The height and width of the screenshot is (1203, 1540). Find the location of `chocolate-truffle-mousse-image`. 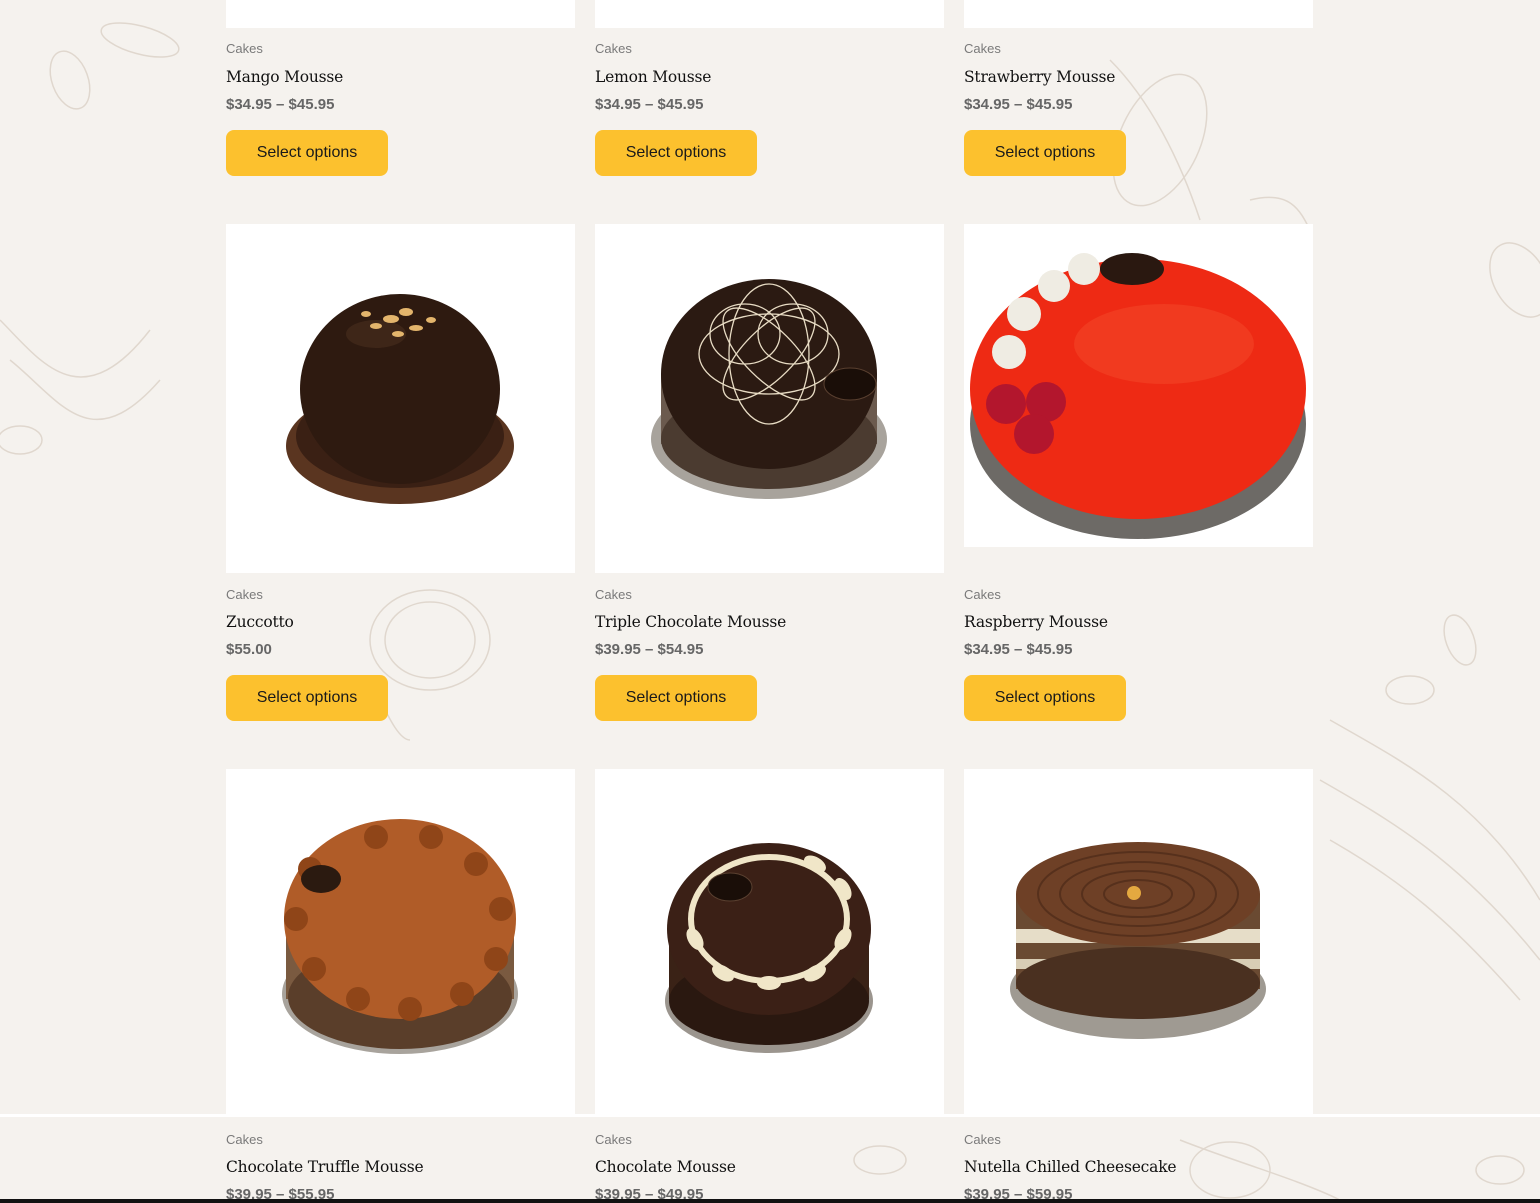

chocolate-truffle-mousse-image is located at coordinates (400, 942).